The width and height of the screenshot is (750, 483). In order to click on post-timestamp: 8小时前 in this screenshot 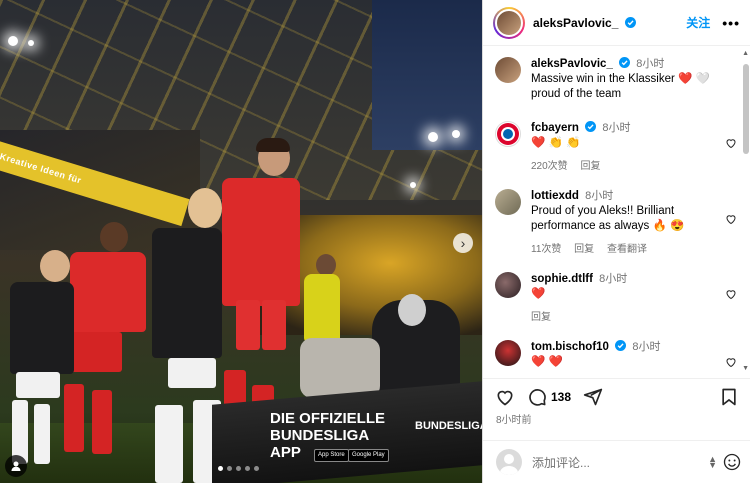, I will do `click(616, 416)`.